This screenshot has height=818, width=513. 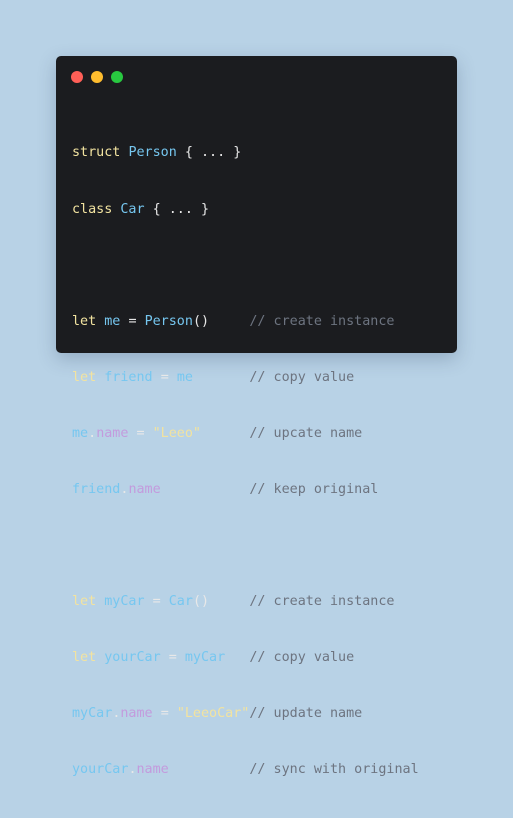 I want to click on variable-ref: friend, so click(x=96, y=489).